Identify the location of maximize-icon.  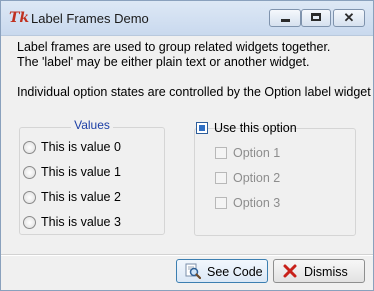
(316, 17).